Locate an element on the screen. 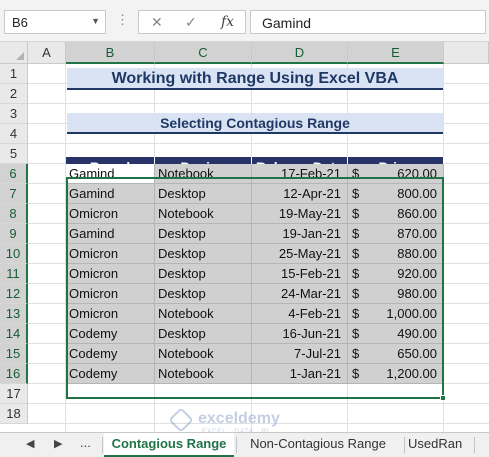 The width and height of the screenshot is (489, 457). select-all-button is located at coordinates (14, 53).